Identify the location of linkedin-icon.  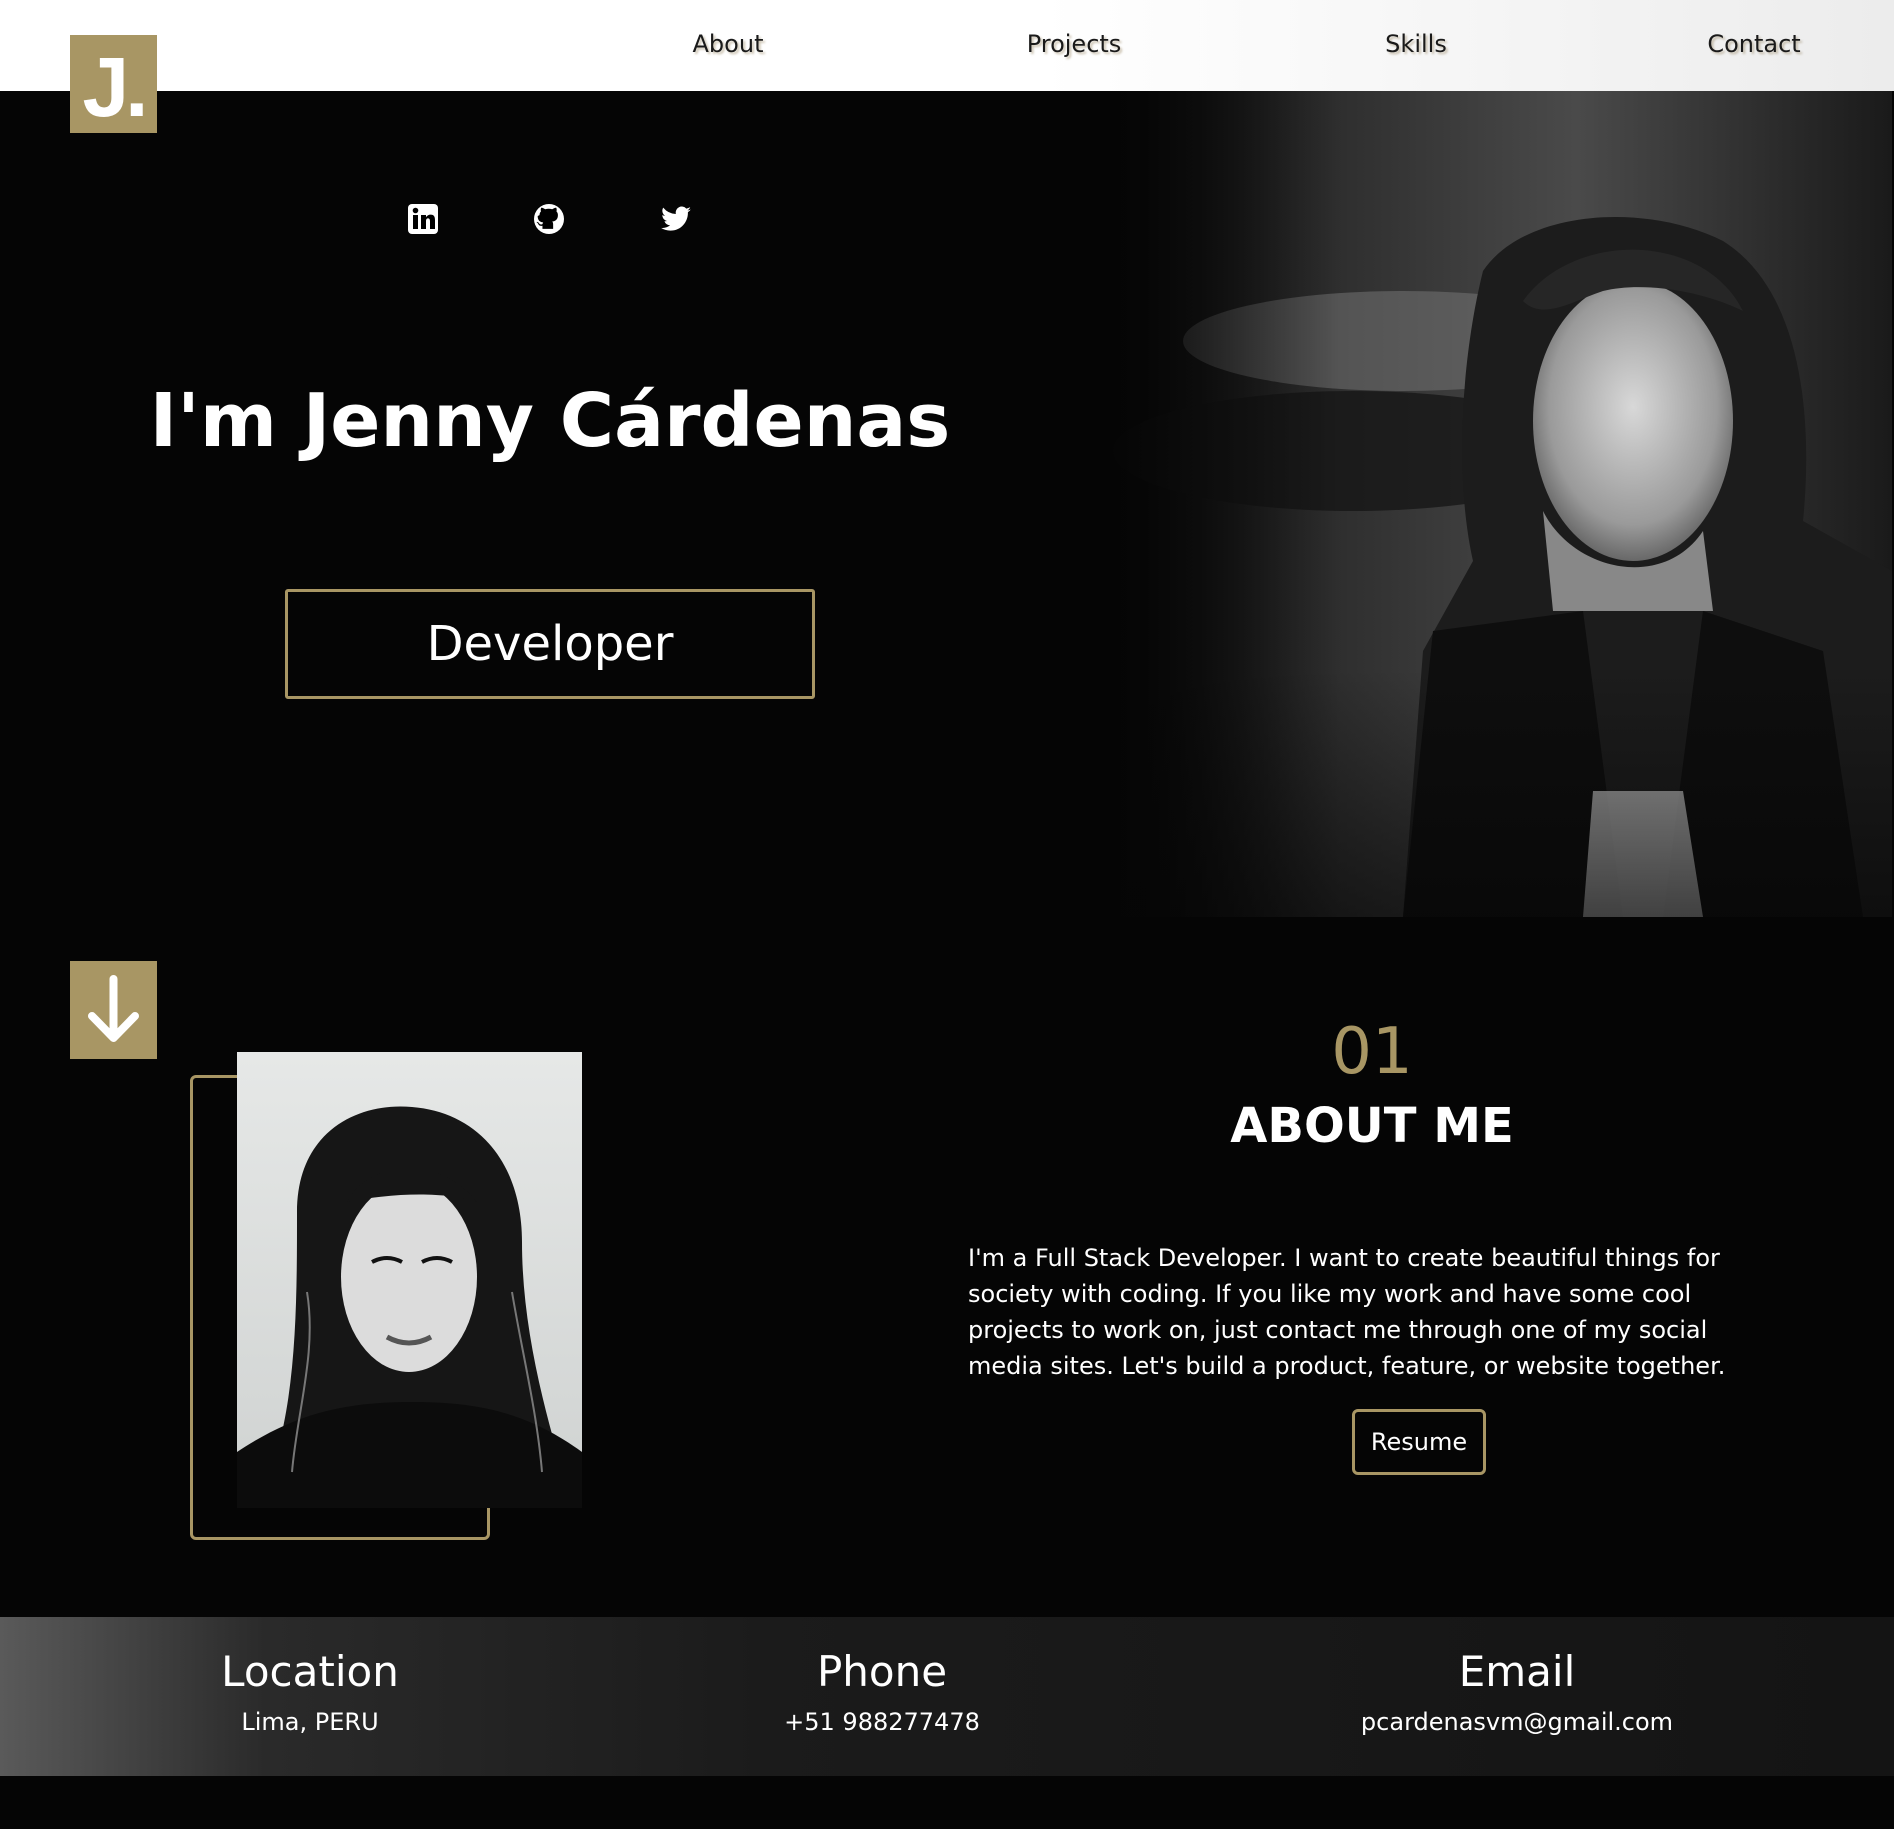
(423, 219).